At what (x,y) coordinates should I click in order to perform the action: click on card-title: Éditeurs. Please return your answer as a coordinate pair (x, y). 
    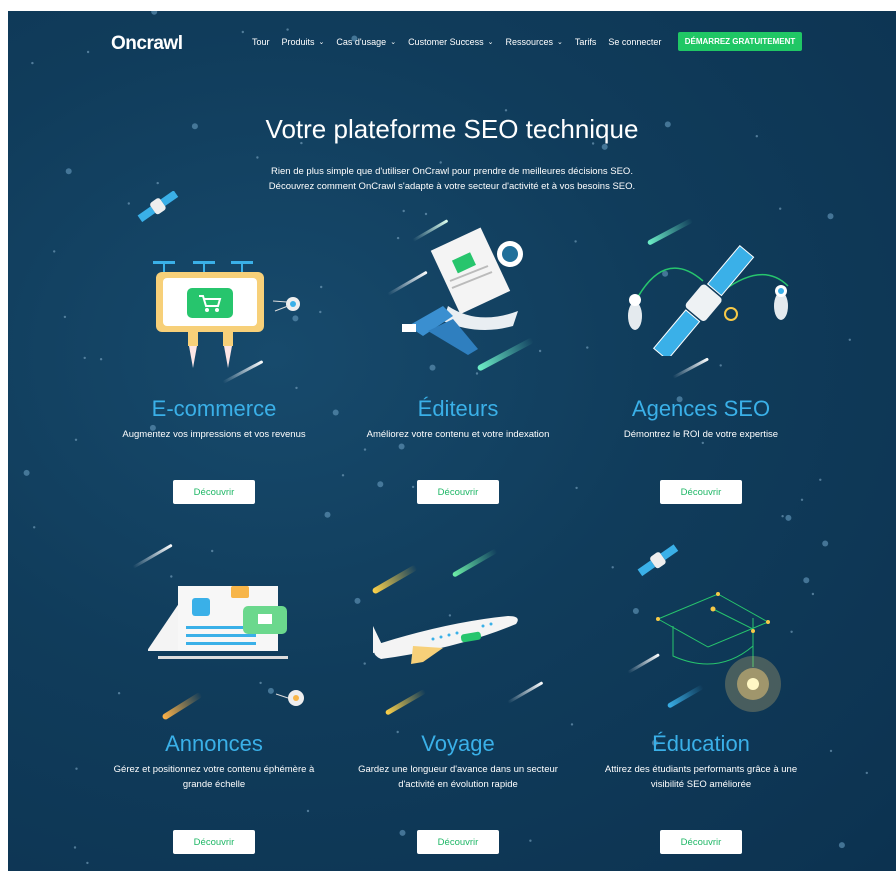
    Looking at the image, I should click on (458, 408).